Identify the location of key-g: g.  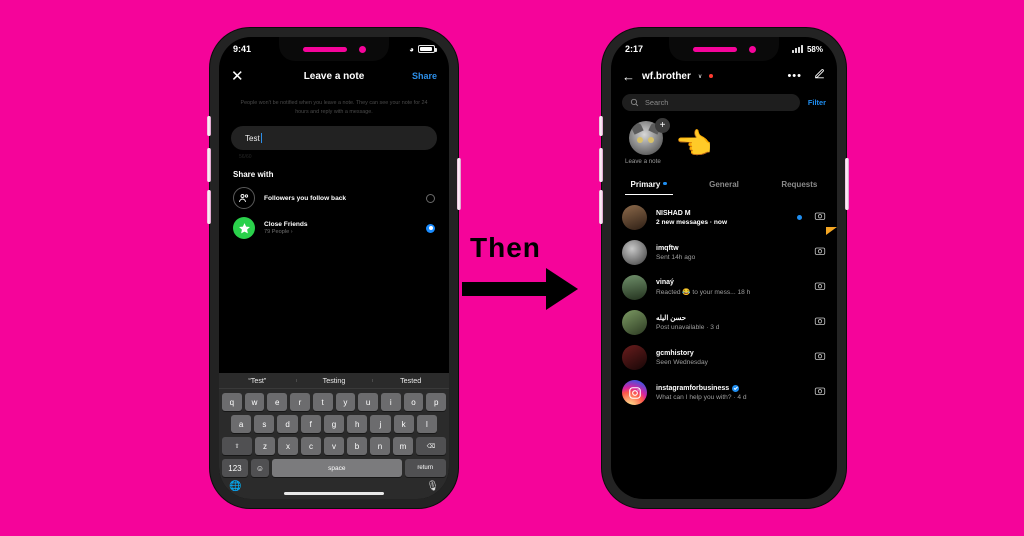
(334, 424).